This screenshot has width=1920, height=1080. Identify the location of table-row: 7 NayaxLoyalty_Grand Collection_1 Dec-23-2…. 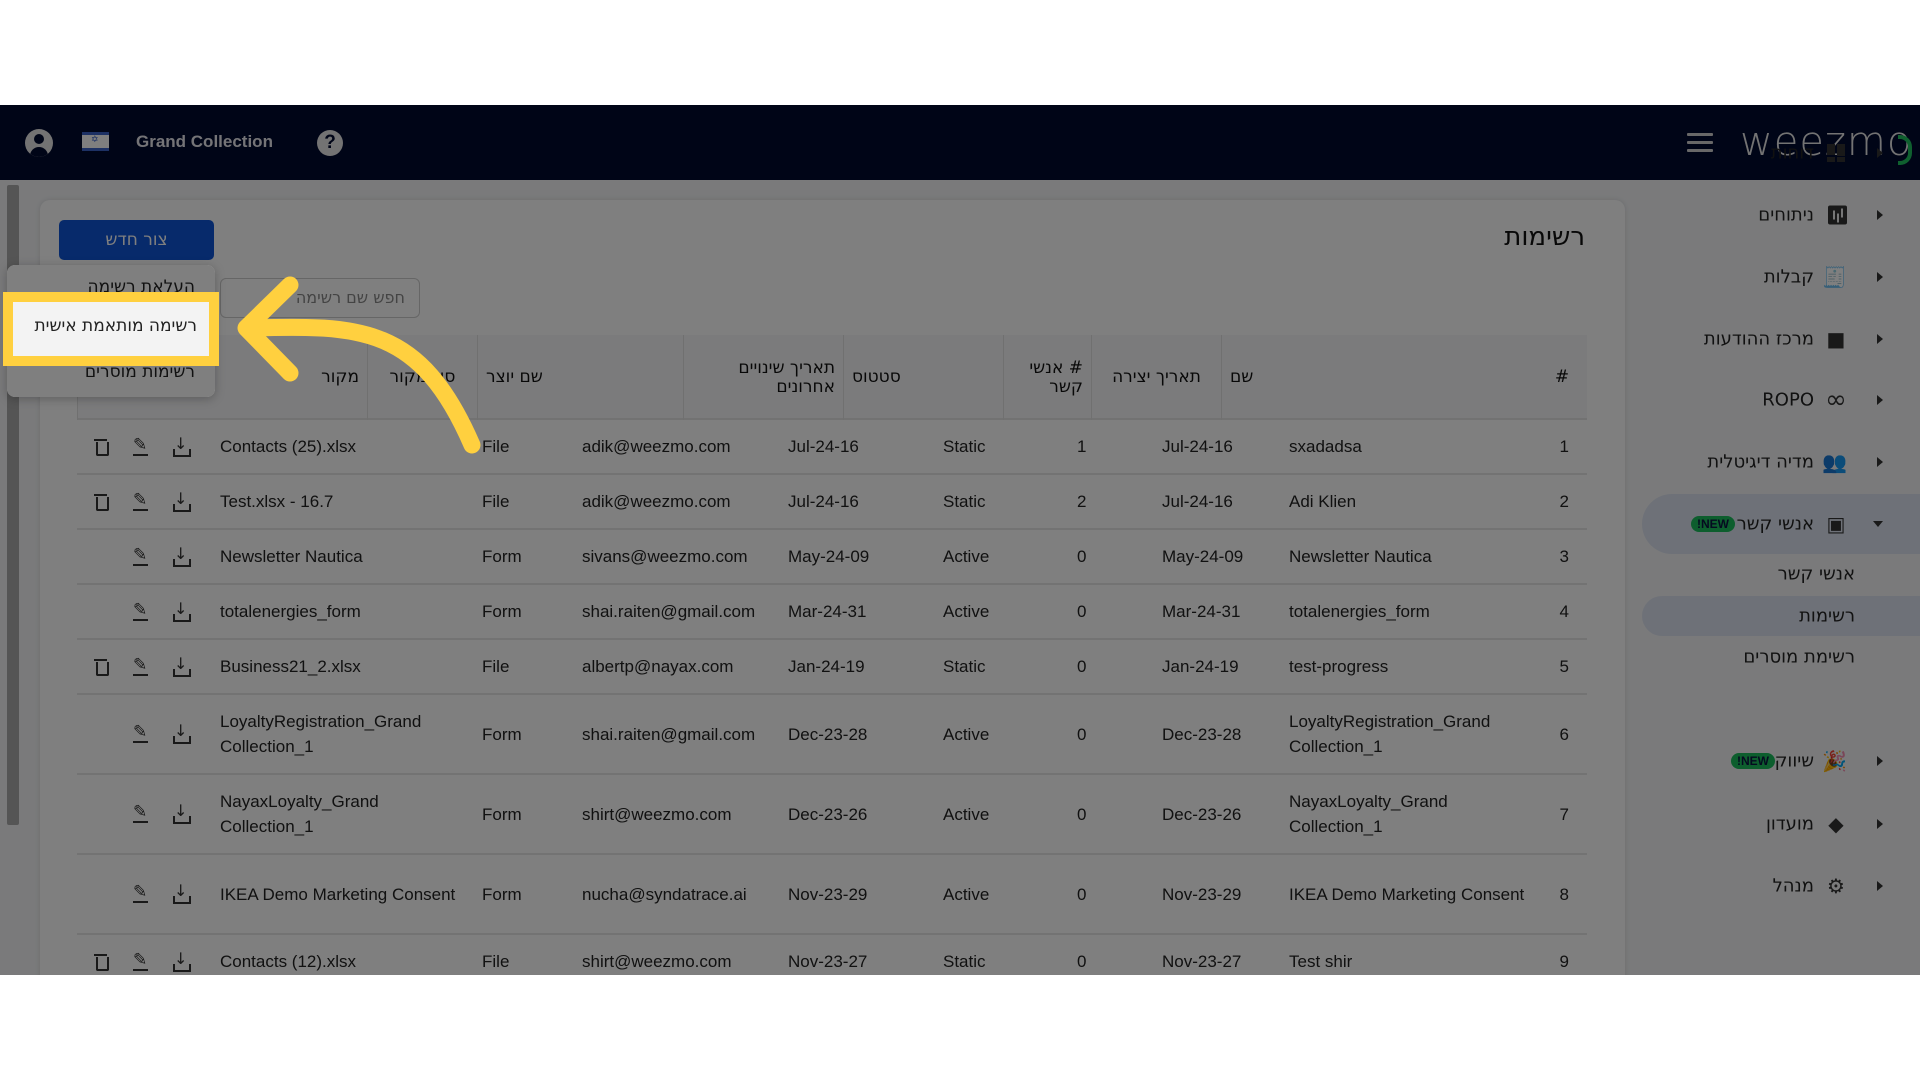
(832, 815).